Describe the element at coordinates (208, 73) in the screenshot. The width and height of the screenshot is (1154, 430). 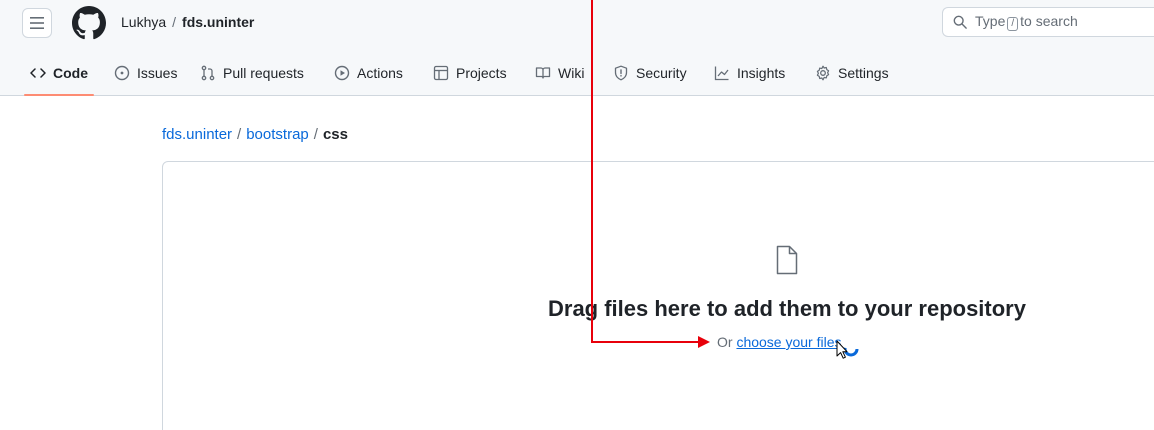
I see `pull-request-icon` at that location.